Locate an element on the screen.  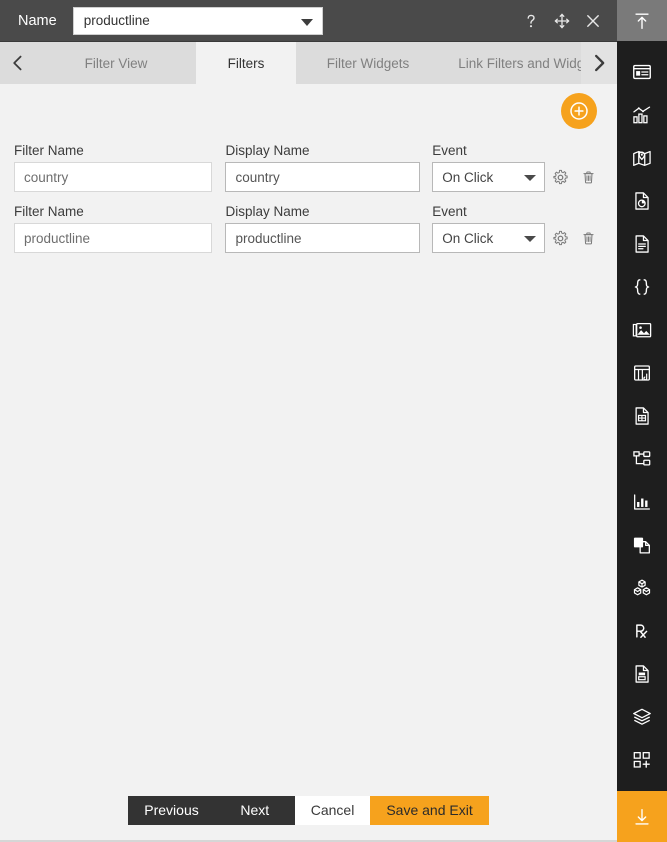
copy-document-icon is located at coordinates (642, 545).